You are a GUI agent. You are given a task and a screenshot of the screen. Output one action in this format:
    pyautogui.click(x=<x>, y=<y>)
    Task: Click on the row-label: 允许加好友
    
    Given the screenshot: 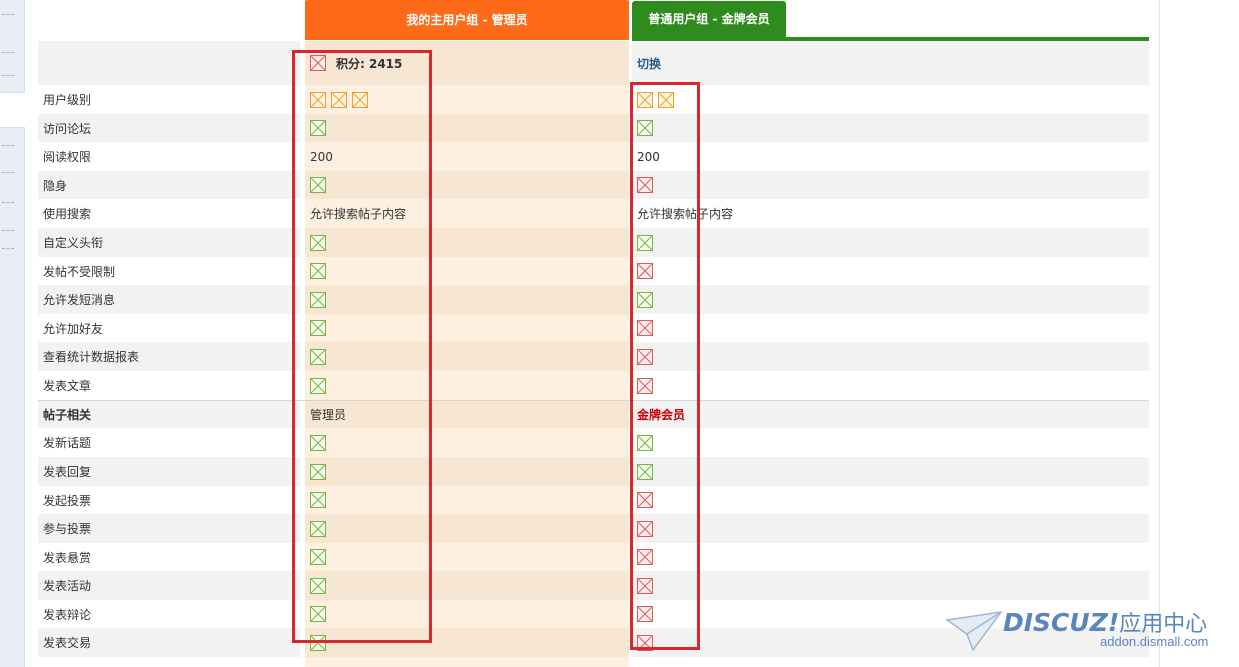 What is the action you would take?
    pyautogui.click(x=73, y=328)
    